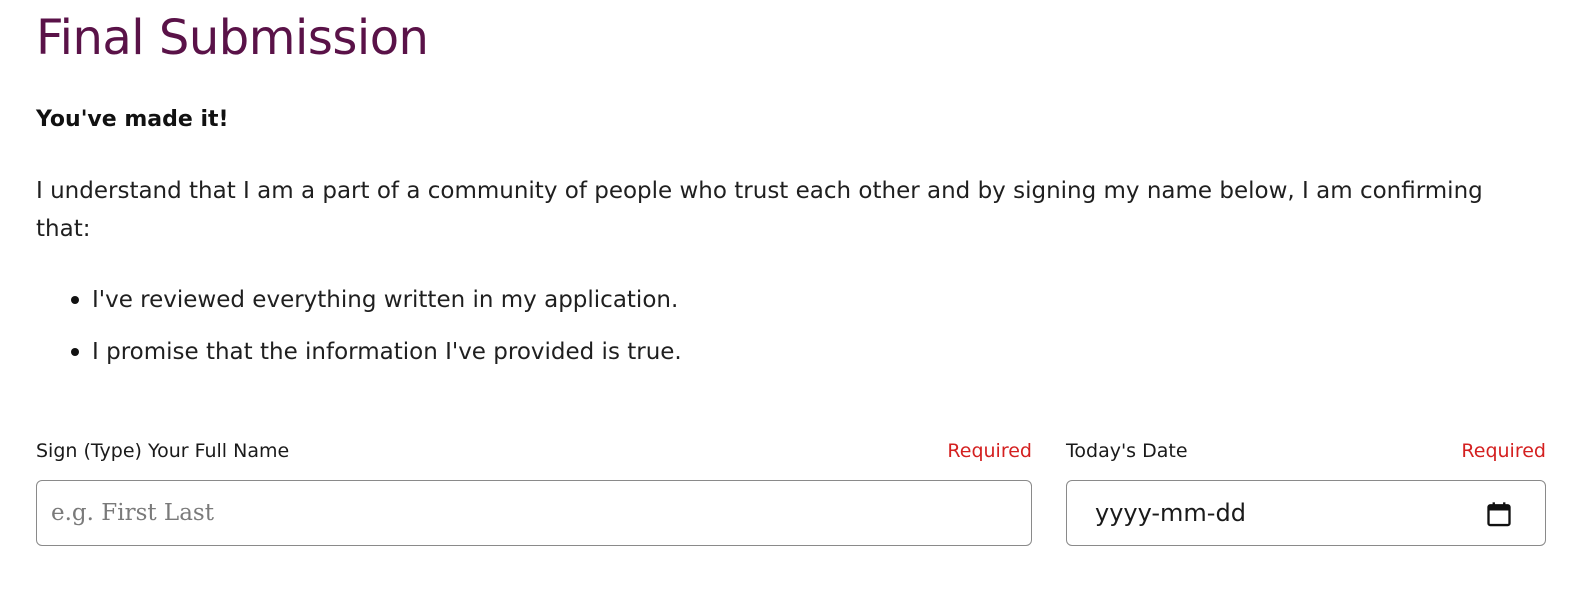 The width and height of the screenshot is (1594, 601). What do you see at coordinates (1170, 513) in the screenshot?
I see `date-input-value: yyyy-mm-dd` at bounding box center [1170, 513].